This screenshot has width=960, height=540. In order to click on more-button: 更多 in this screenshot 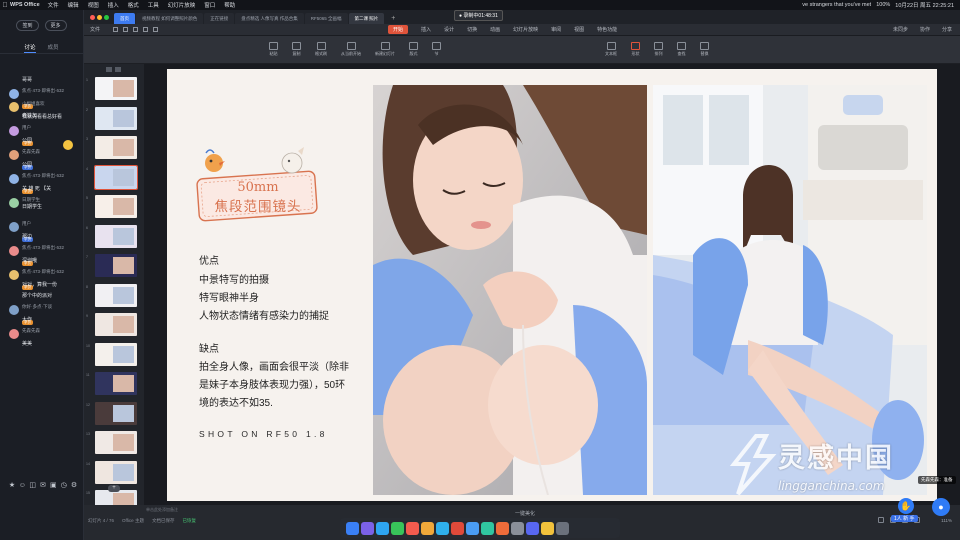, I will do `click(55, 25)`.